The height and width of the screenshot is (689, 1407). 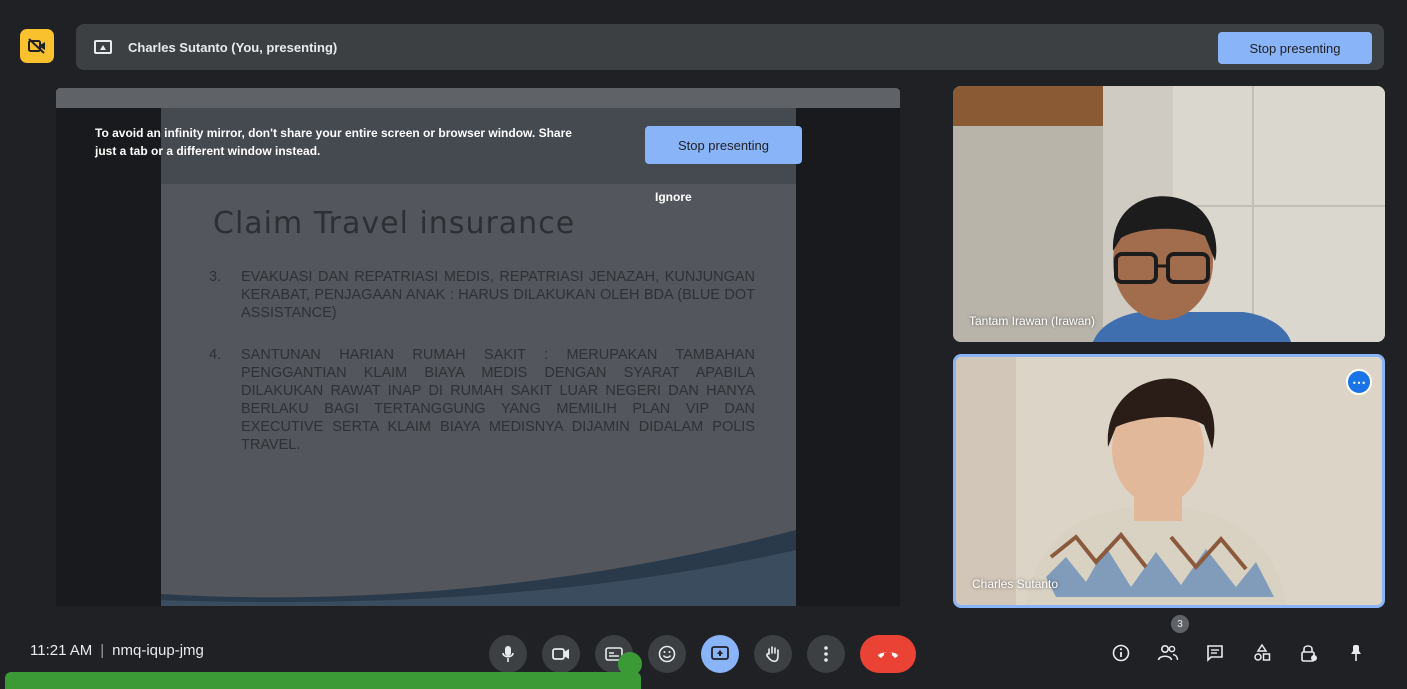 I want to click on participant-tile: Tantam Irawan (Irawan), so click(x=1169, y=214).